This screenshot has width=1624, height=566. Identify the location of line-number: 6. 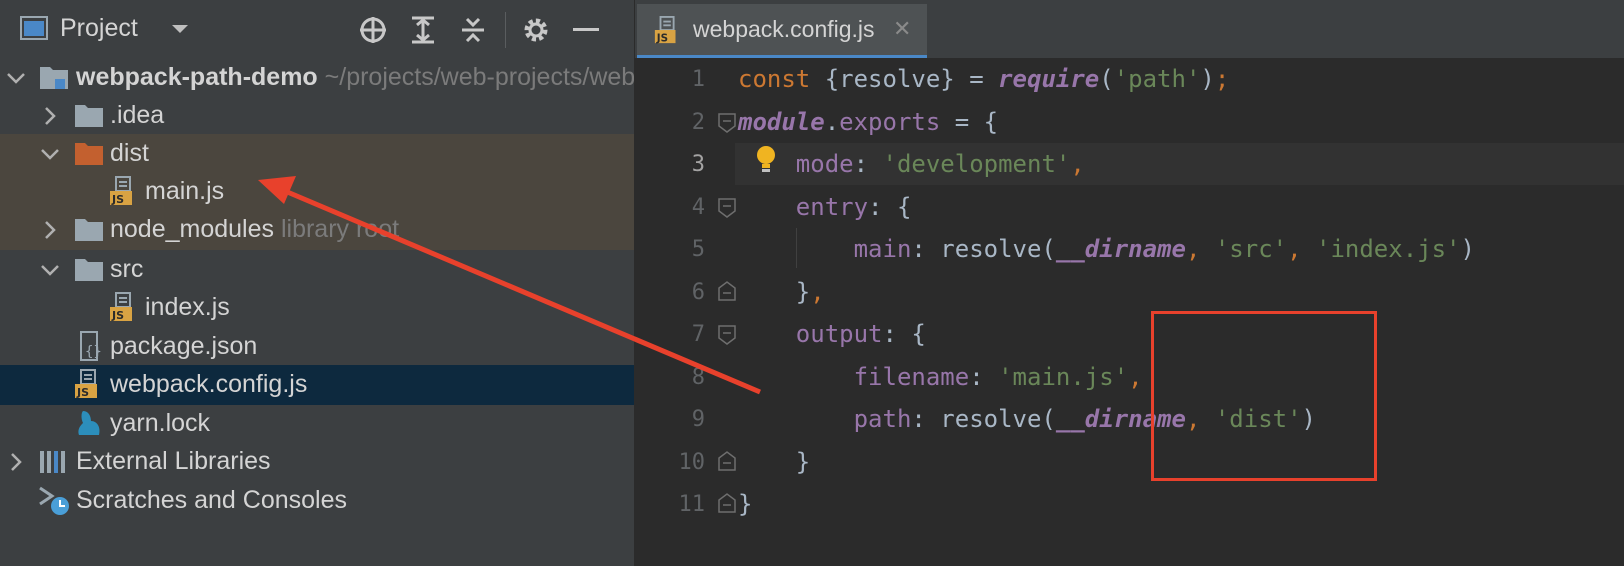
(698, 292).